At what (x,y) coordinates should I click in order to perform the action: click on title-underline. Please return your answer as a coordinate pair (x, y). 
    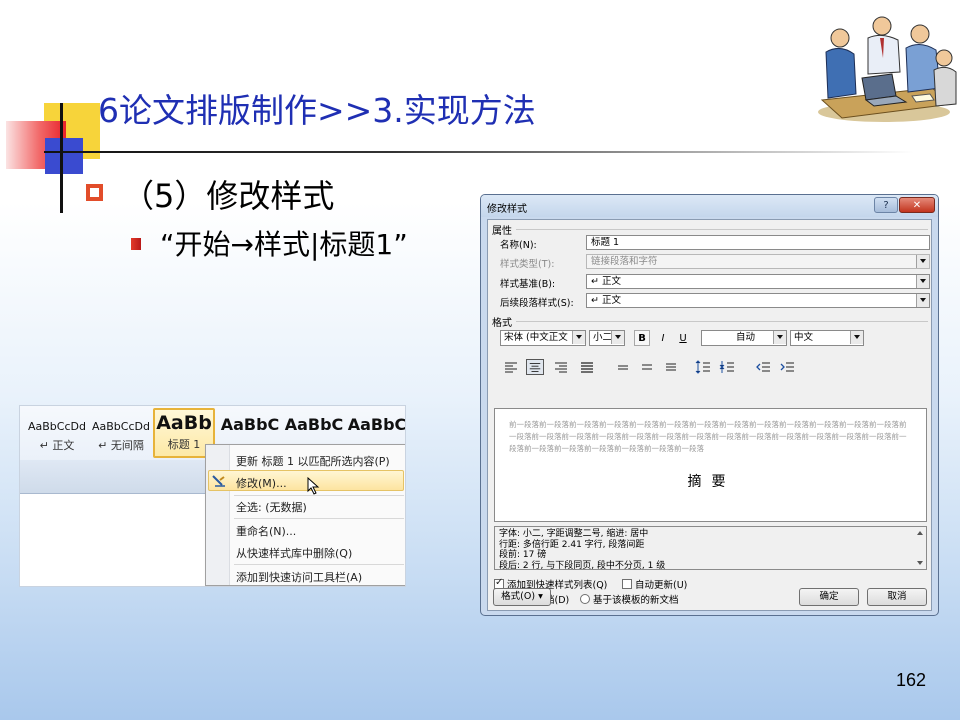
    Looking at the image, I should click on (479, 152).